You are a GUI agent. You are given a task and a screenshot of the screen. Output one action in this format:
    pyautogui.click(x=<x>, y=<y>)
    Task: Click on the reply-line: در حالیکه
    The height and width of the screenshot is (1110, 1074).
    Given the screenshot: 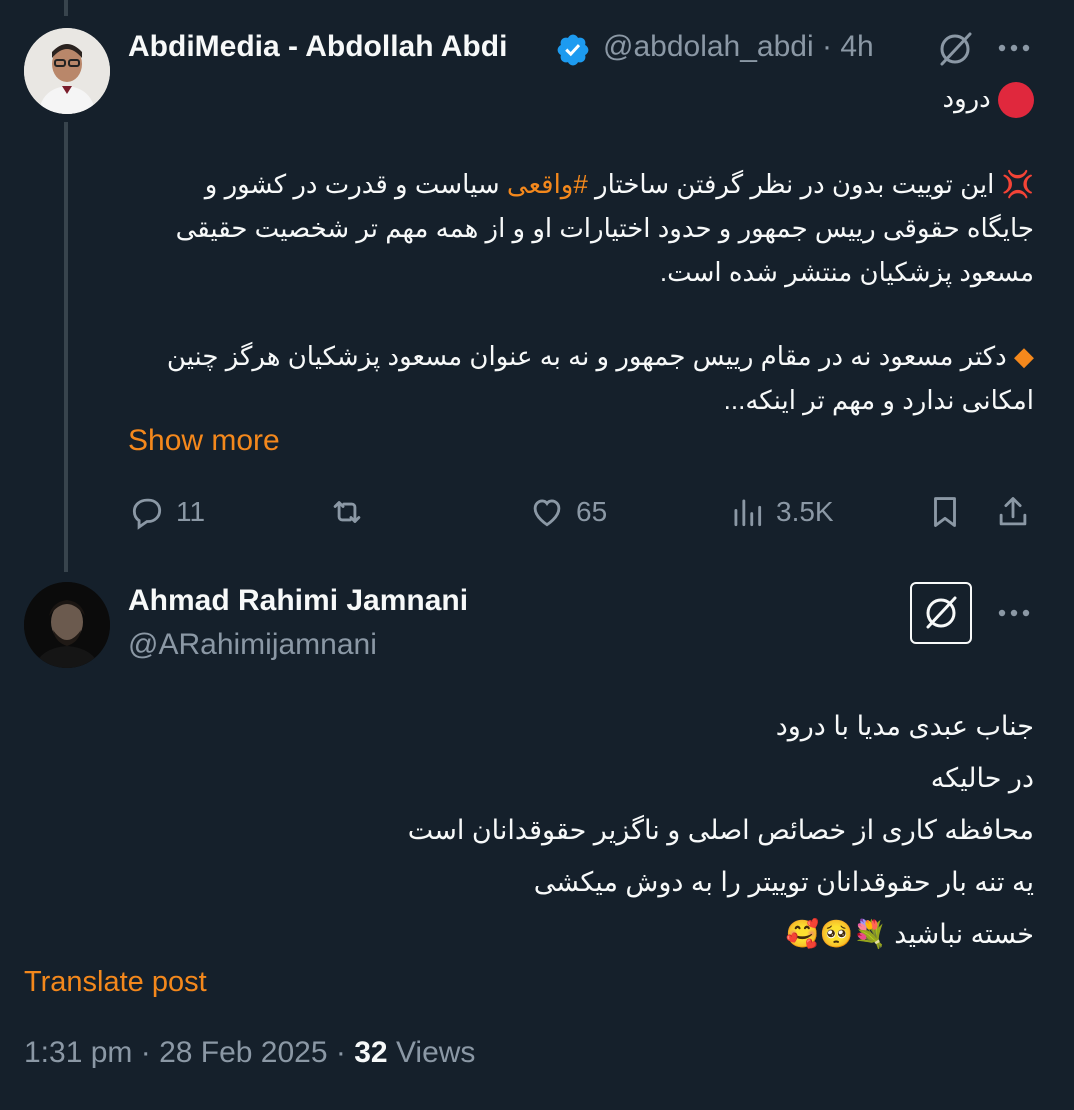 What is the action you would take?
    pyautogui.click(x=982, y=778)
    